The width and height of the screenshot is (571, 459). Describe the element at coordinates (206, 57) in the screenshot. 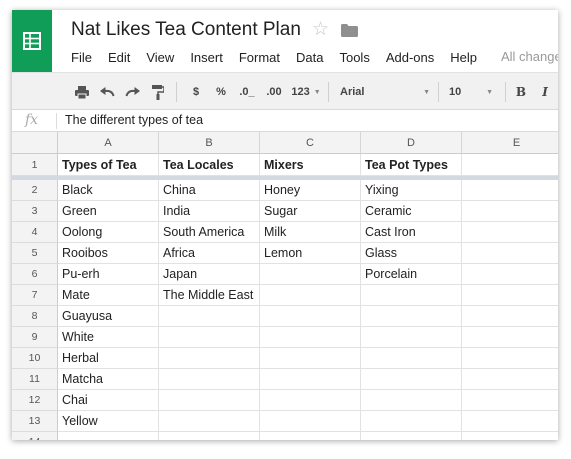

I see `menu-insert: Insert` at that location.